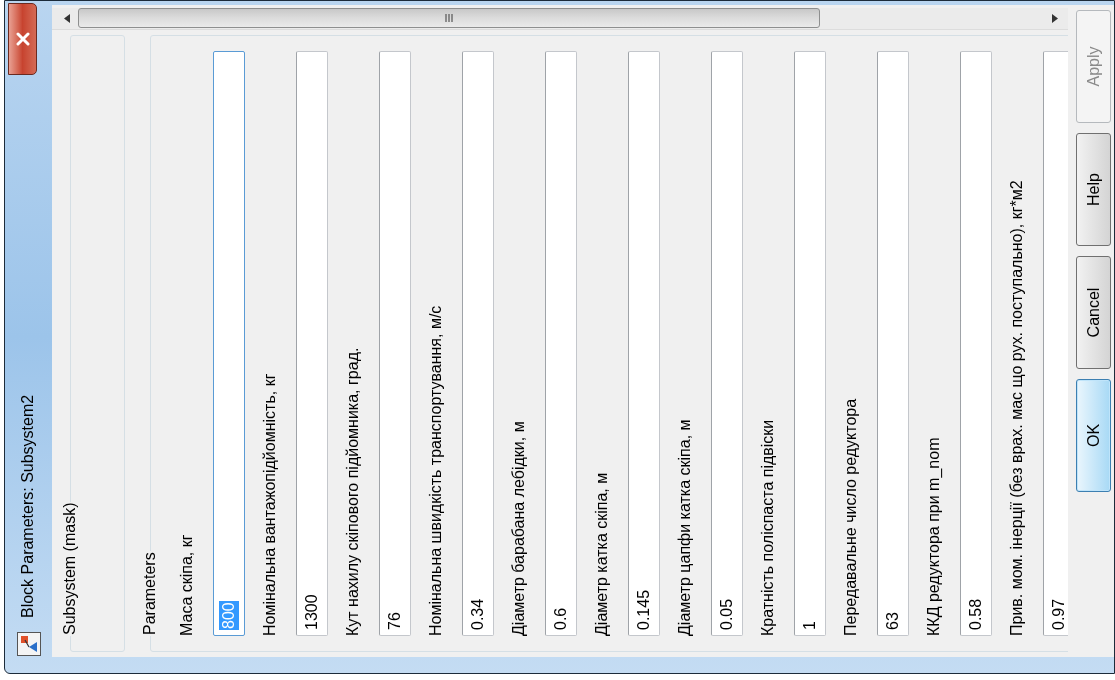 The height and width of the screenshot is (680, 1115). What do you see at coordinates (561, 343) in the screenshot?
I see `input-field: 0.6` at bounding box center [561, 343].